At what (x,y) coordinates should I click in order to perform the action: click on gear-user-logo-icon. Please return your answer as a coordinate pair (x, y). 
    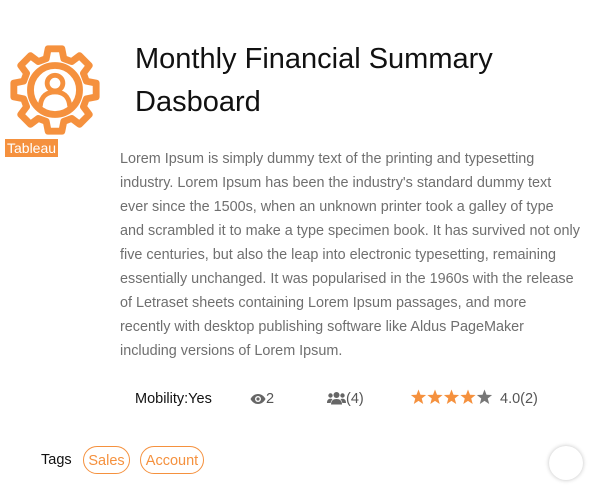
    Looking at the image, I should click on (55, 90).